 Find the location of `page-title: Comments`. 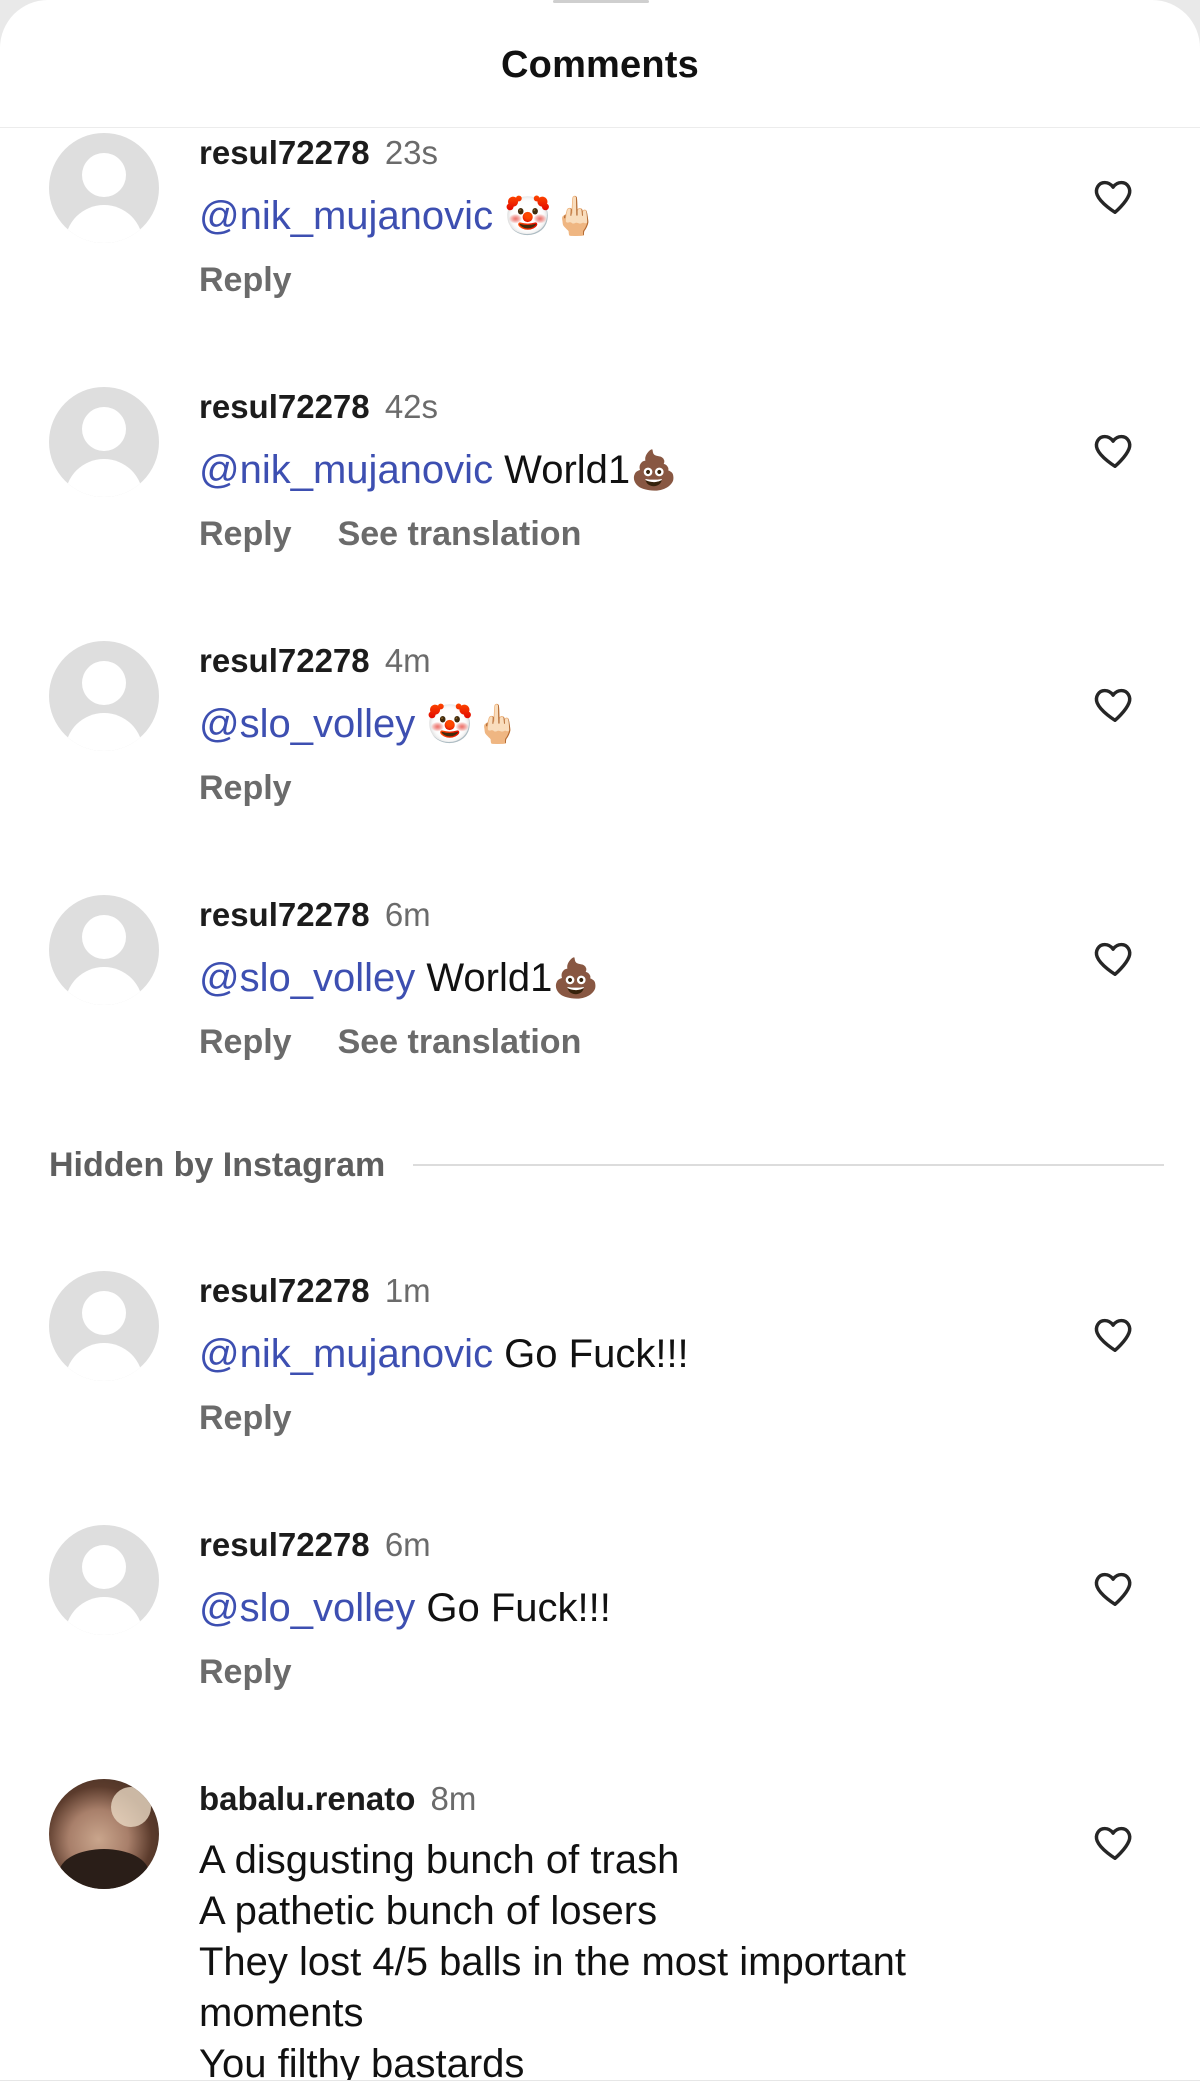

page-title: Comments is located at coordinates (600, 65).